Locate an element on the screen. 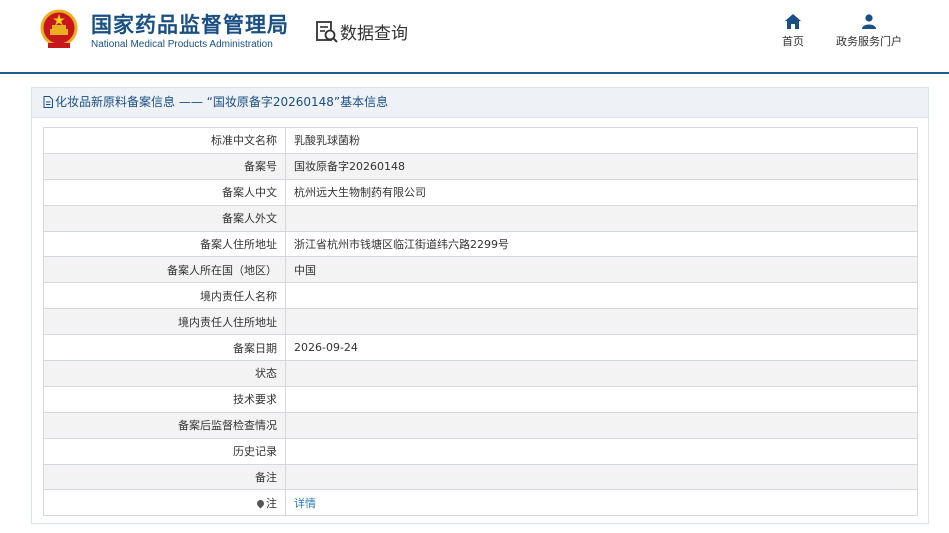 This screenshot has height=533, width=949. nav-home-label: 首页 is located at coordinates (793, 41).